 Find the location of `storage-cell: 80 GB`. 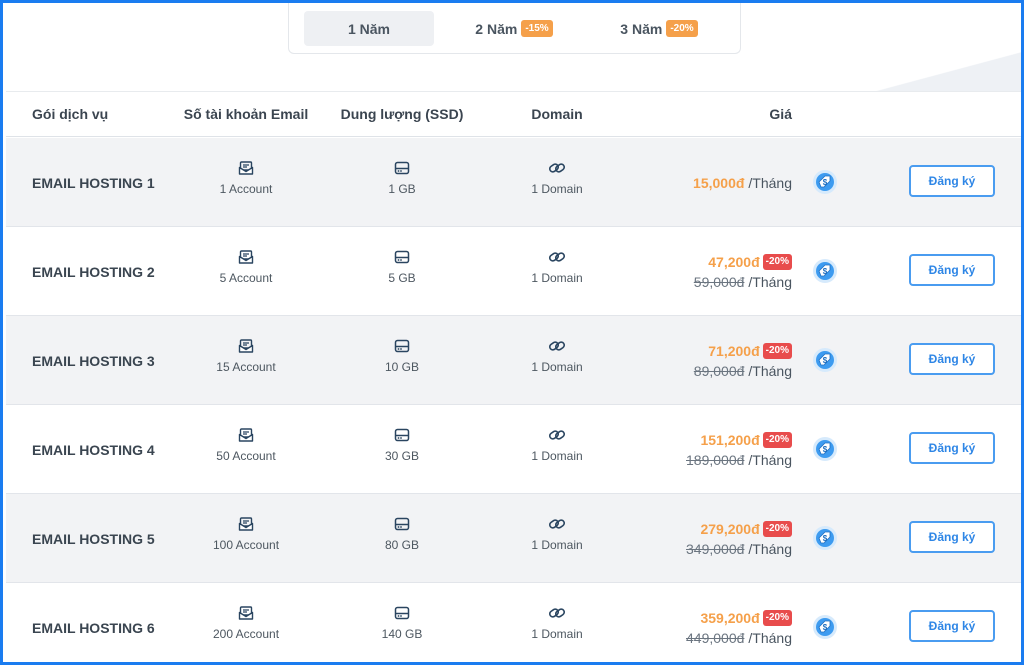

storage-cell: 80 GB is located at coordinates (402, 534).